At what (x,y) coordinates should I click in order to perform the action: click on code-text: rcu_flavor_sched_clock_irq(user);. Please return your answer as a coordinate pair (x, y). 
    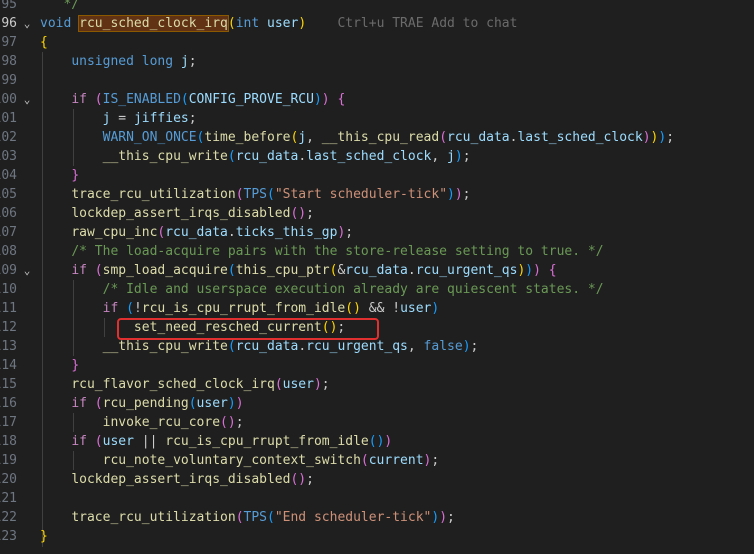
    Looking at the image, I should click on (200, 384).